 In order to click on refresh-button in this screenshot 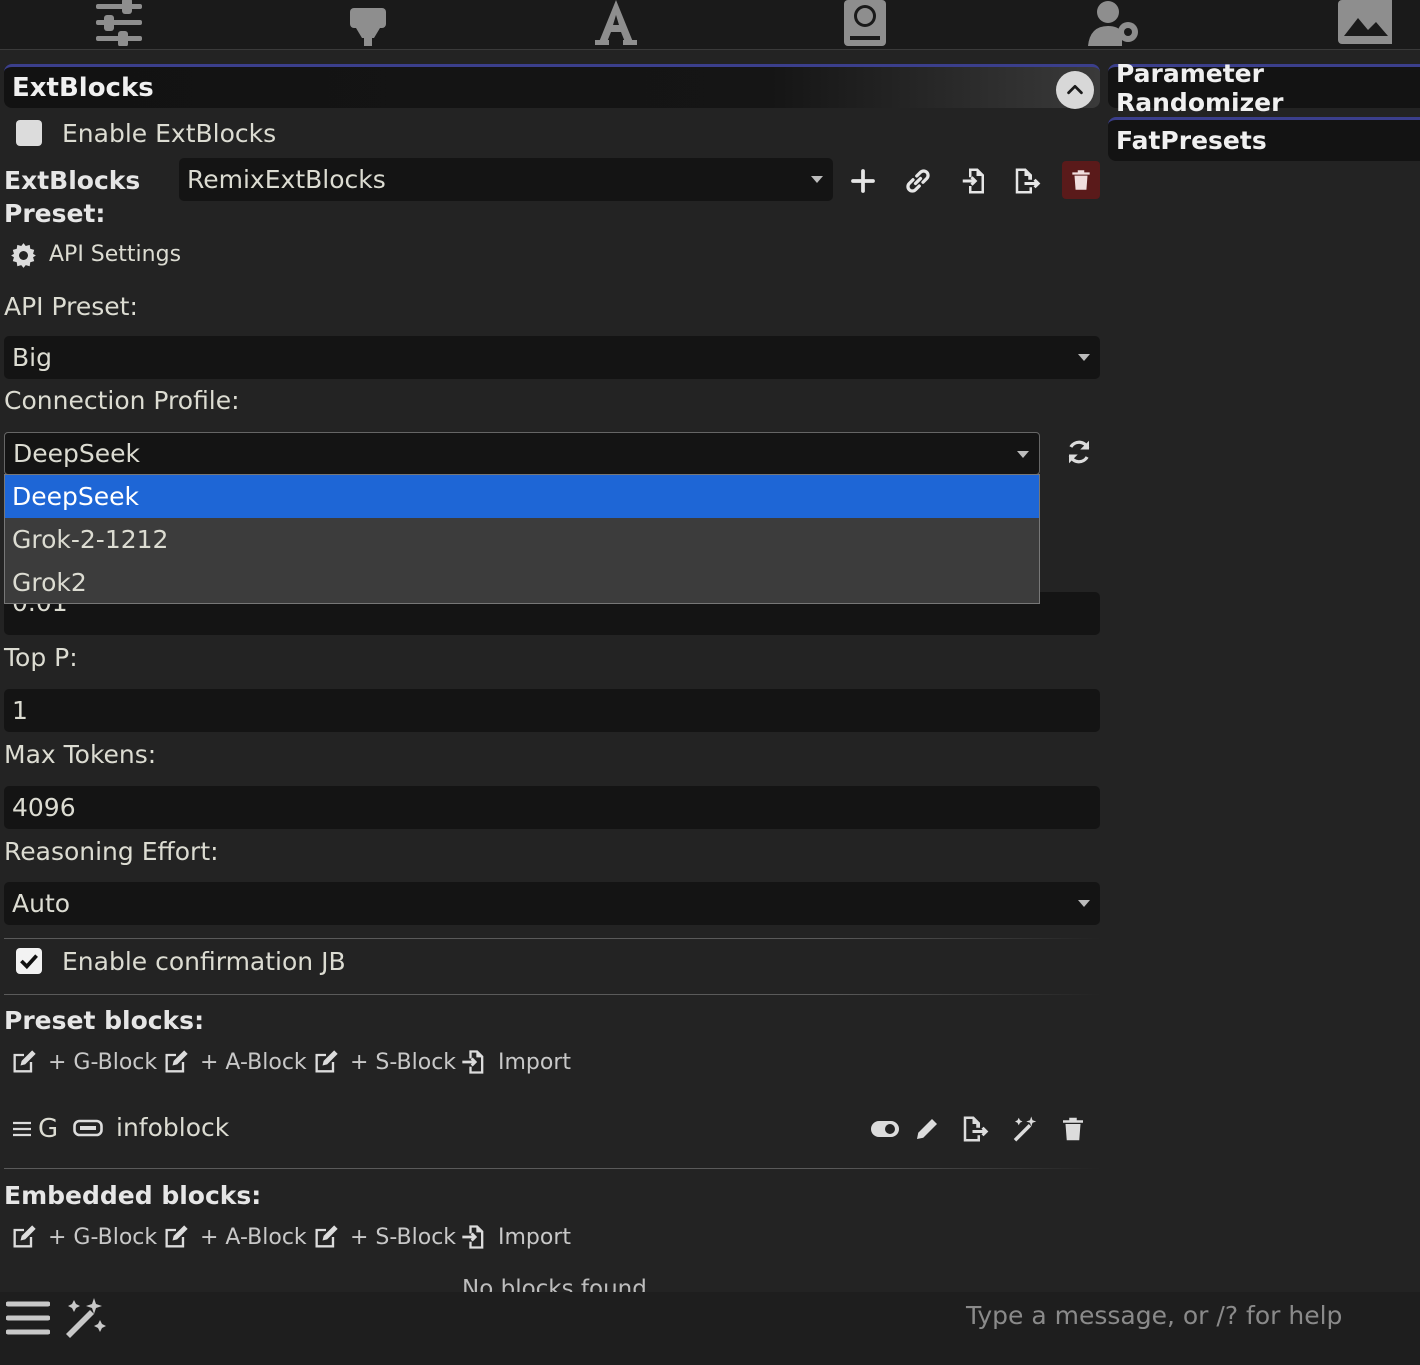, I will do `click(1080, 453)`.